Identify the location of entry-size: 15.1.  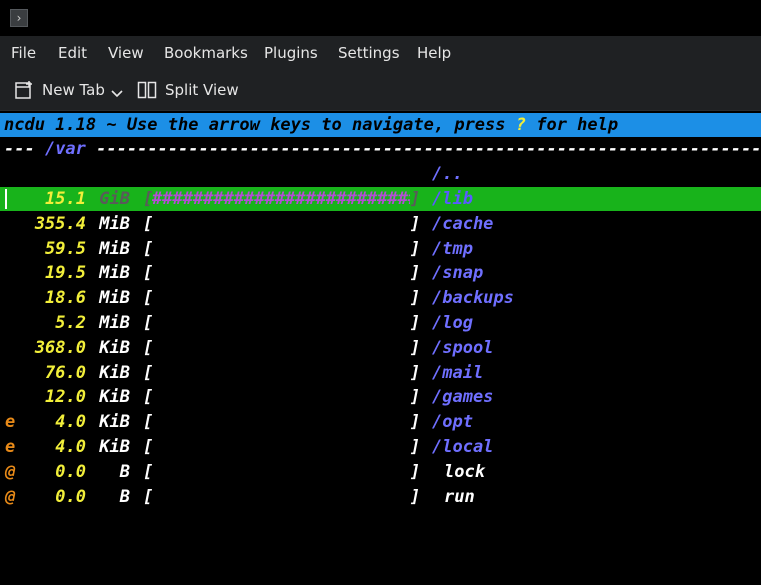
(65, 199).